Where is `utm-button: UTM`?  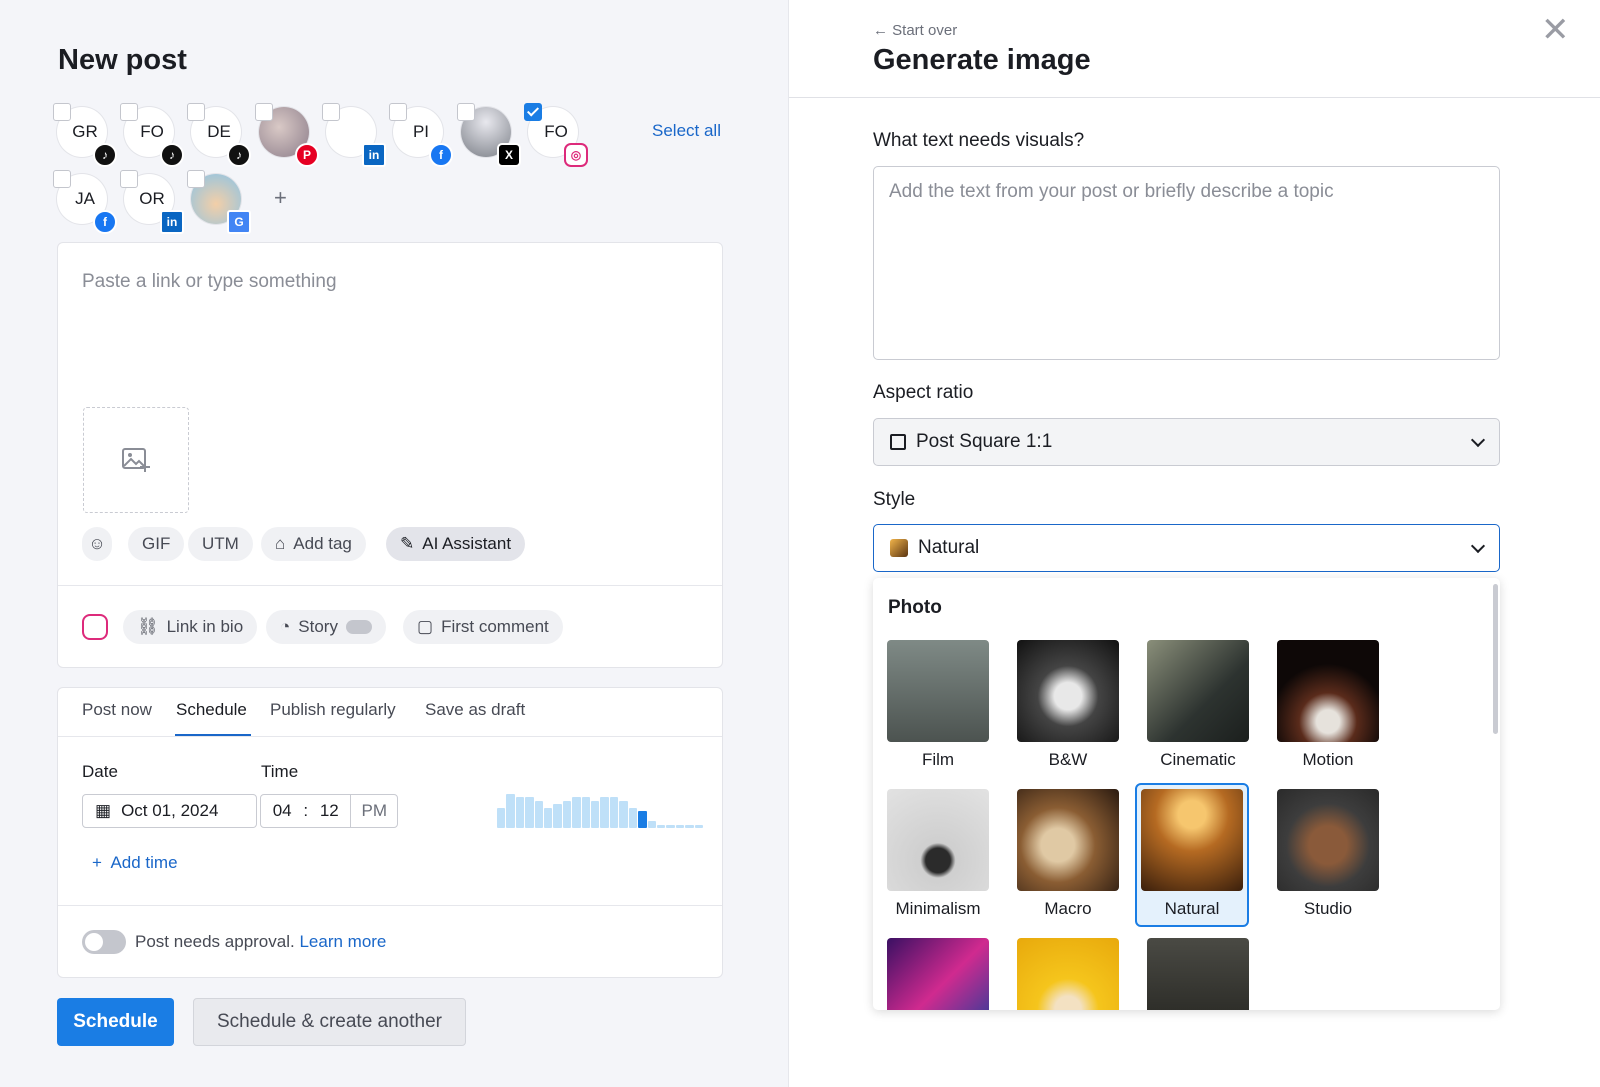 utm-button: UTM is located at coordinates (220, 544).